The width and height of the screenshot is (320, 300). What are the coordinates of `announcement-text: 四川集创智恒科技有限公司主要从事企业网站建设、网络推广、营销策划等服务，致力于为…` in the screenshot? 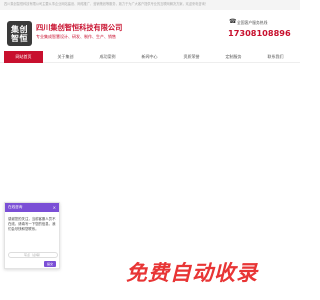 It's located at (106, 4).